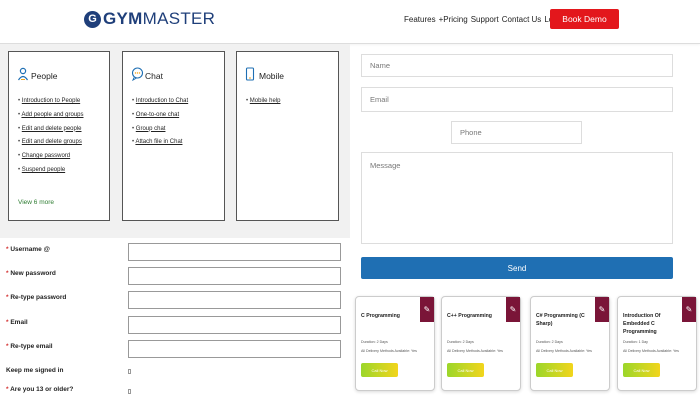 This screenshot has height=400, width=700. I want to click on help-card-links: Mobile help, so click(263, 105).